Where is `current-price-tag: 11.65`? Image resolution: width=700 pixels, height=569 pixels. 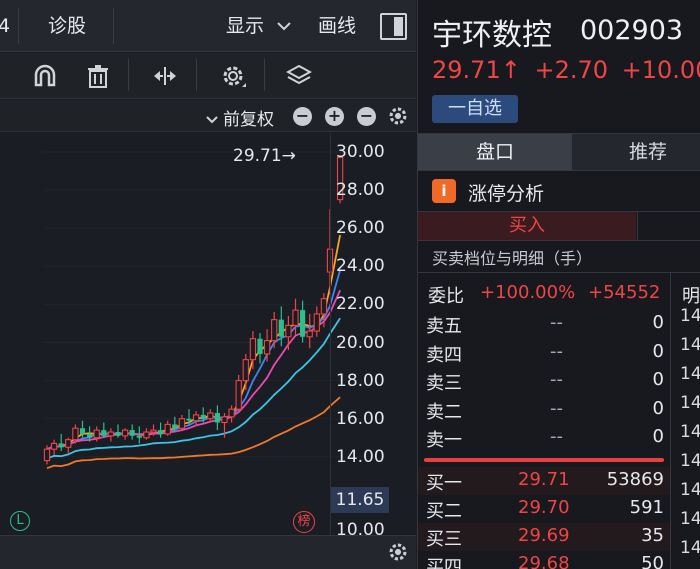
current-price-tag: 11.65 is located at coordinates (360, 500).